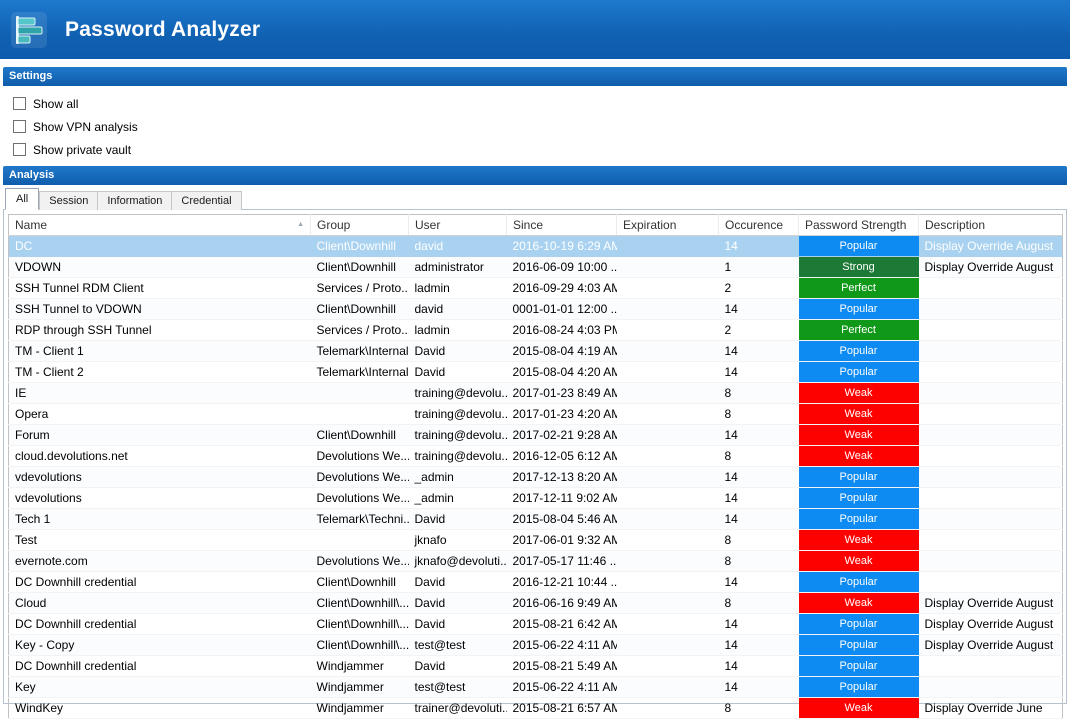 The image size is (1070, 719). Describe the element at coordinates (858, 225) in the screenshot. I see `column-header-password-strength: Password Strength` at that location.